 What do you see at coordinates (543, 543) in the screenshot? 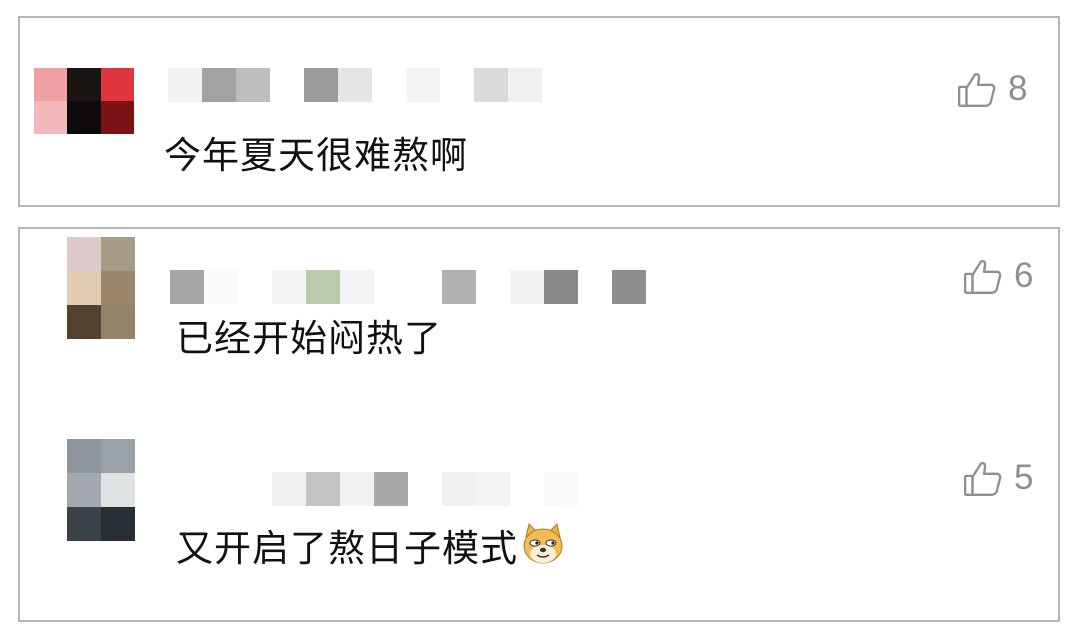
I see `doge-emoji-icon` at bounding box center [543, 543].